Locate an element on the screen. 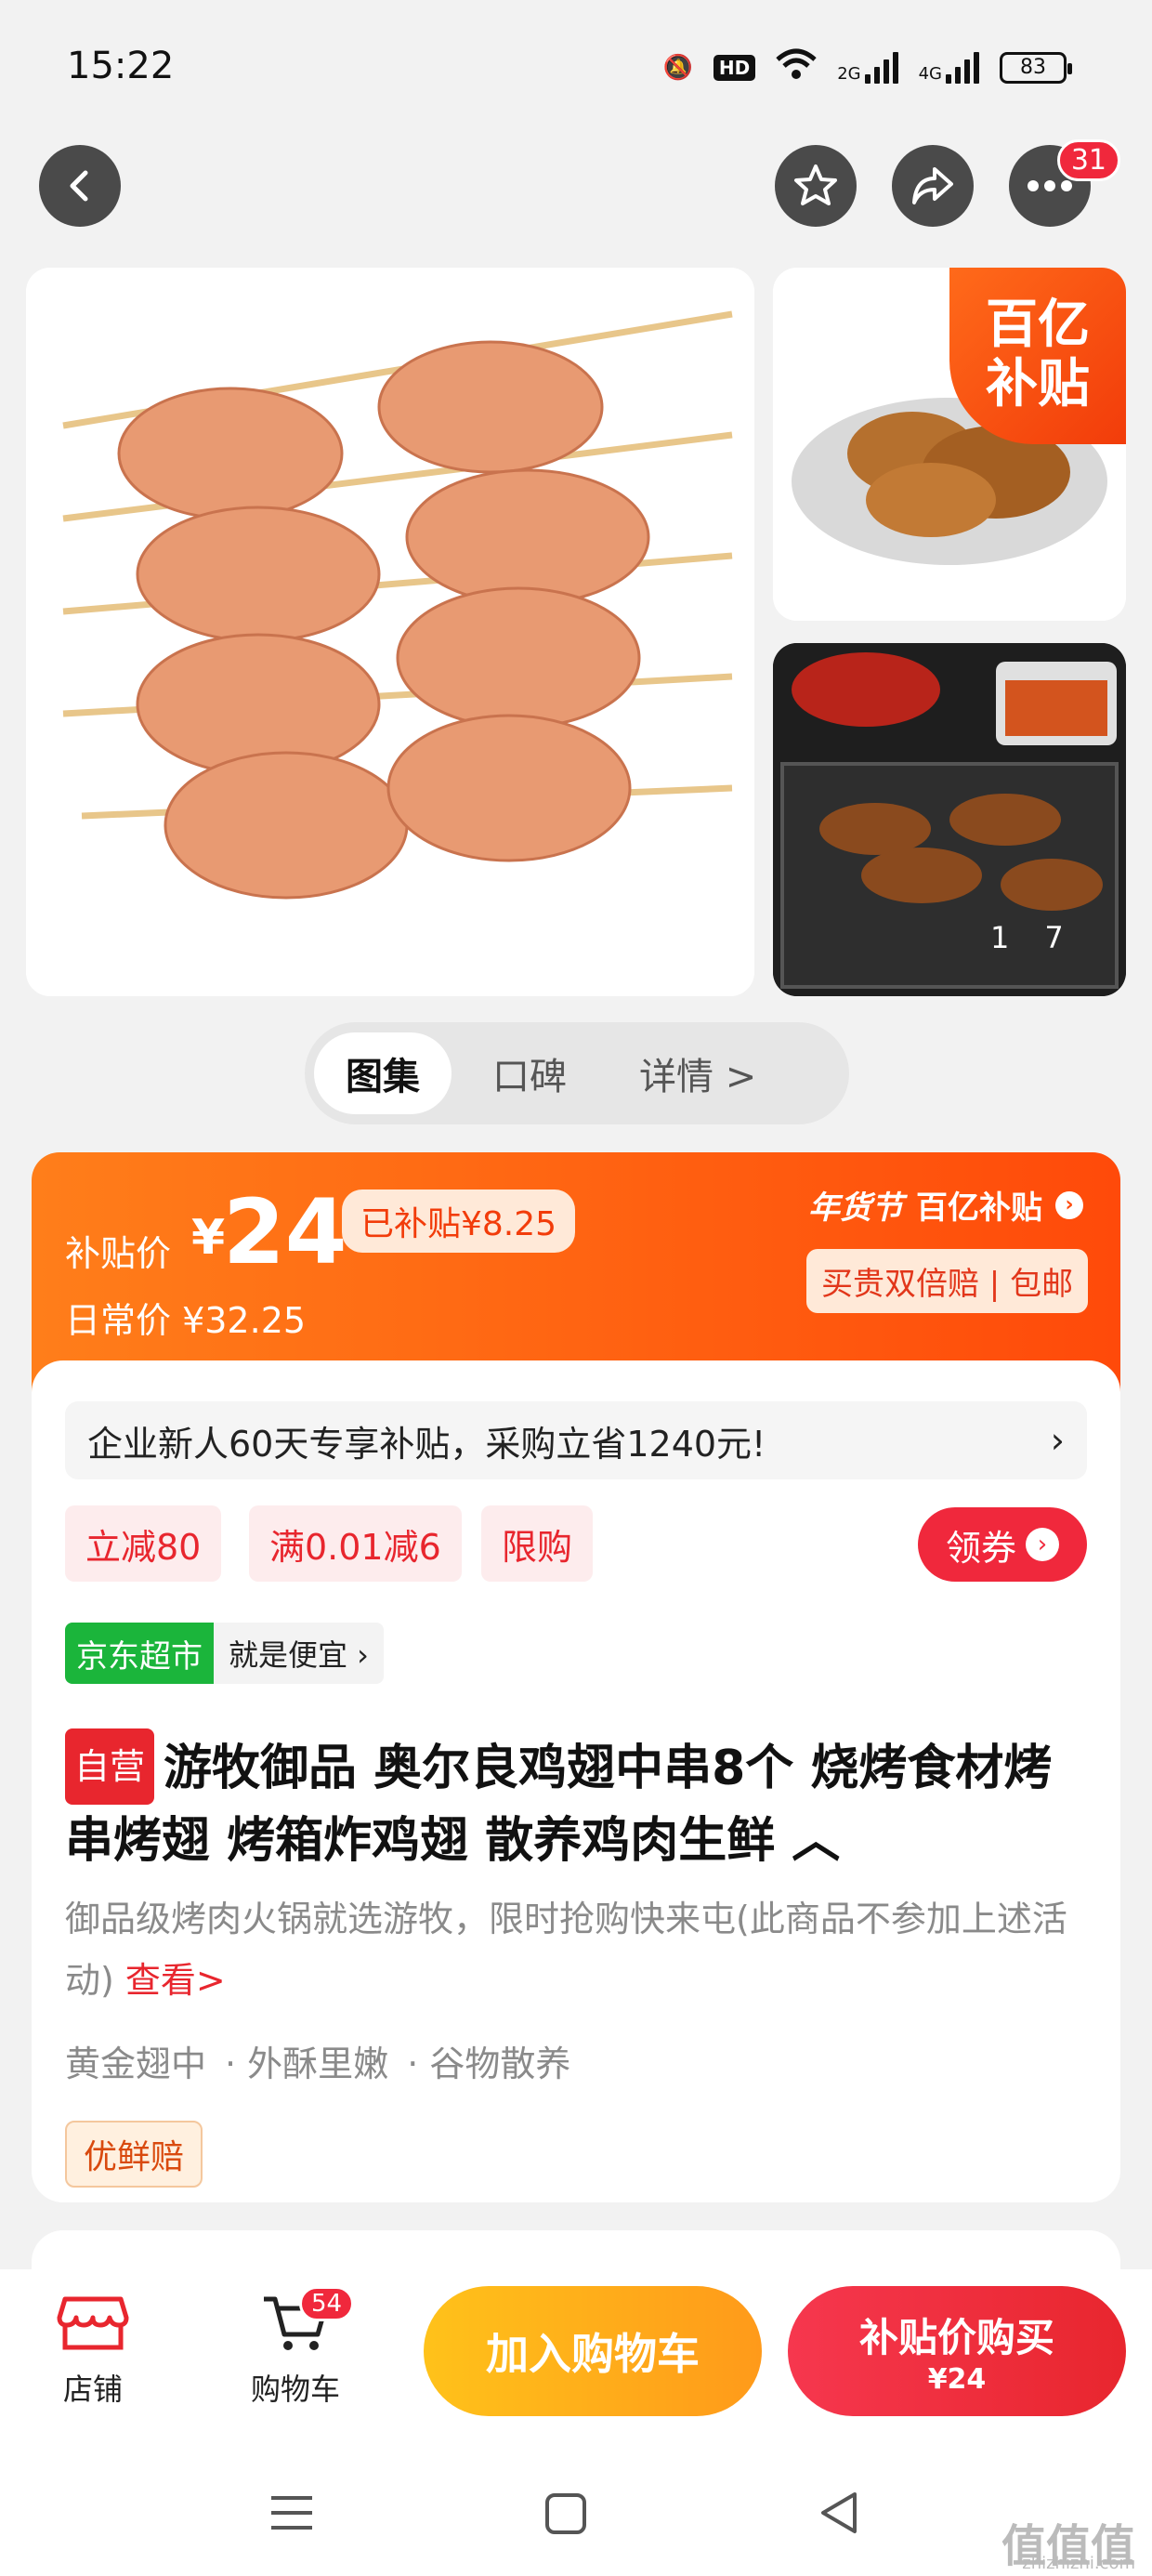 This screenshot has width=1152, height=2576. system-navigation-bar is located at coordinates (576, 2515).